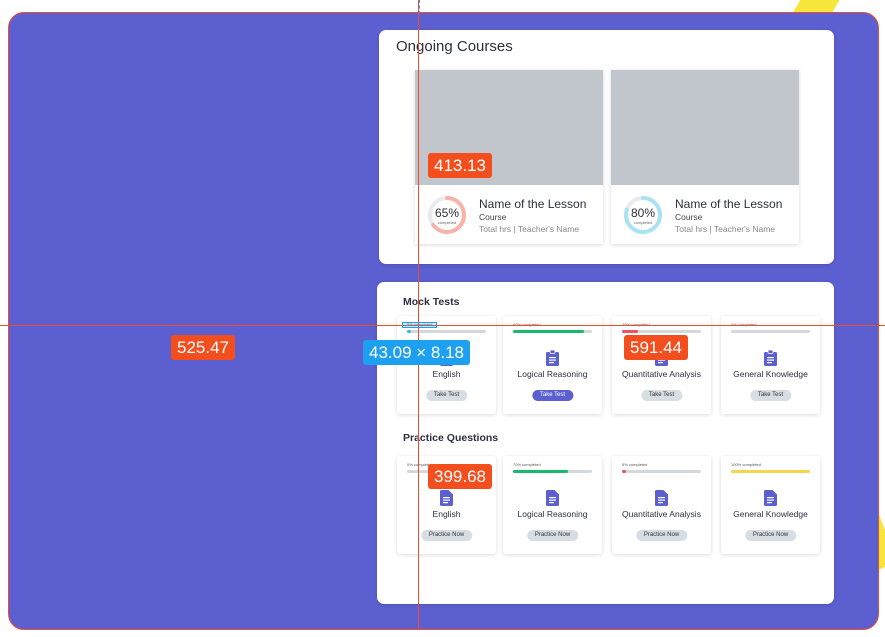 The width and height of the screenshot is (885, 637). I want to click on mock-test-tile: 5% completed English Take Test, so click(446, 365).